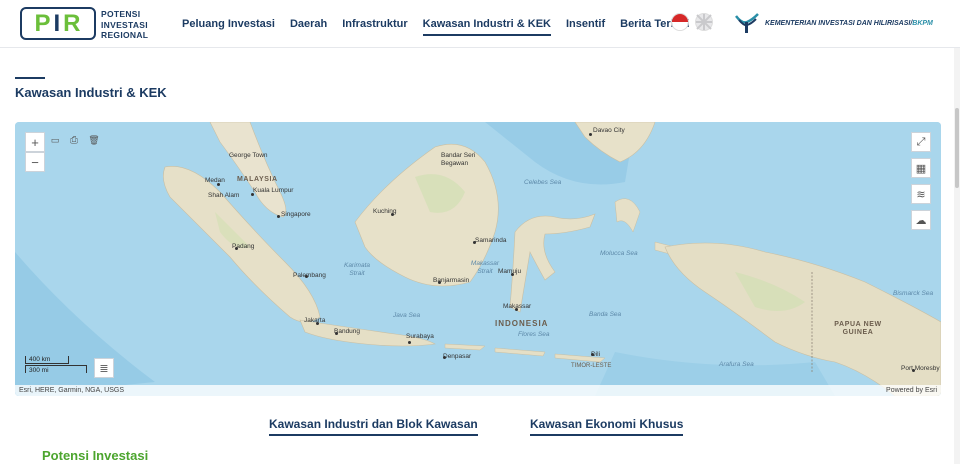  I want to click on sea-label: Karimata Strait, so click(356, 269).